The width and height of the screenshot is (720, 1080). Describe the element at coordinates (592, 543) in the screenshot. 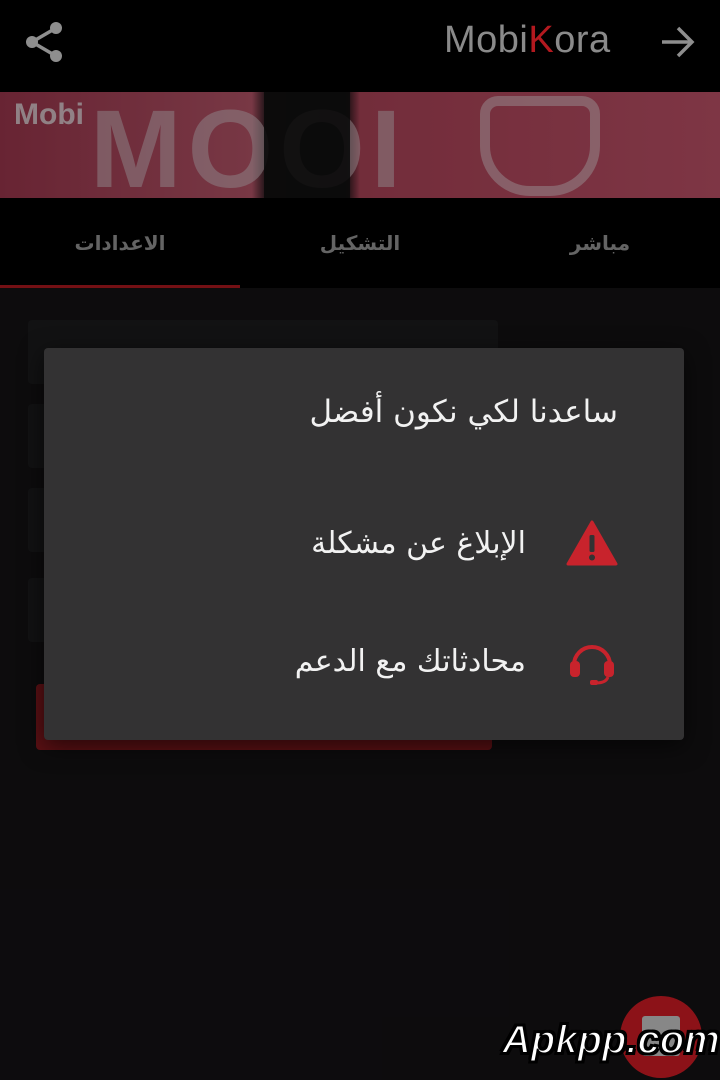

I see `warning-icon` at that location.